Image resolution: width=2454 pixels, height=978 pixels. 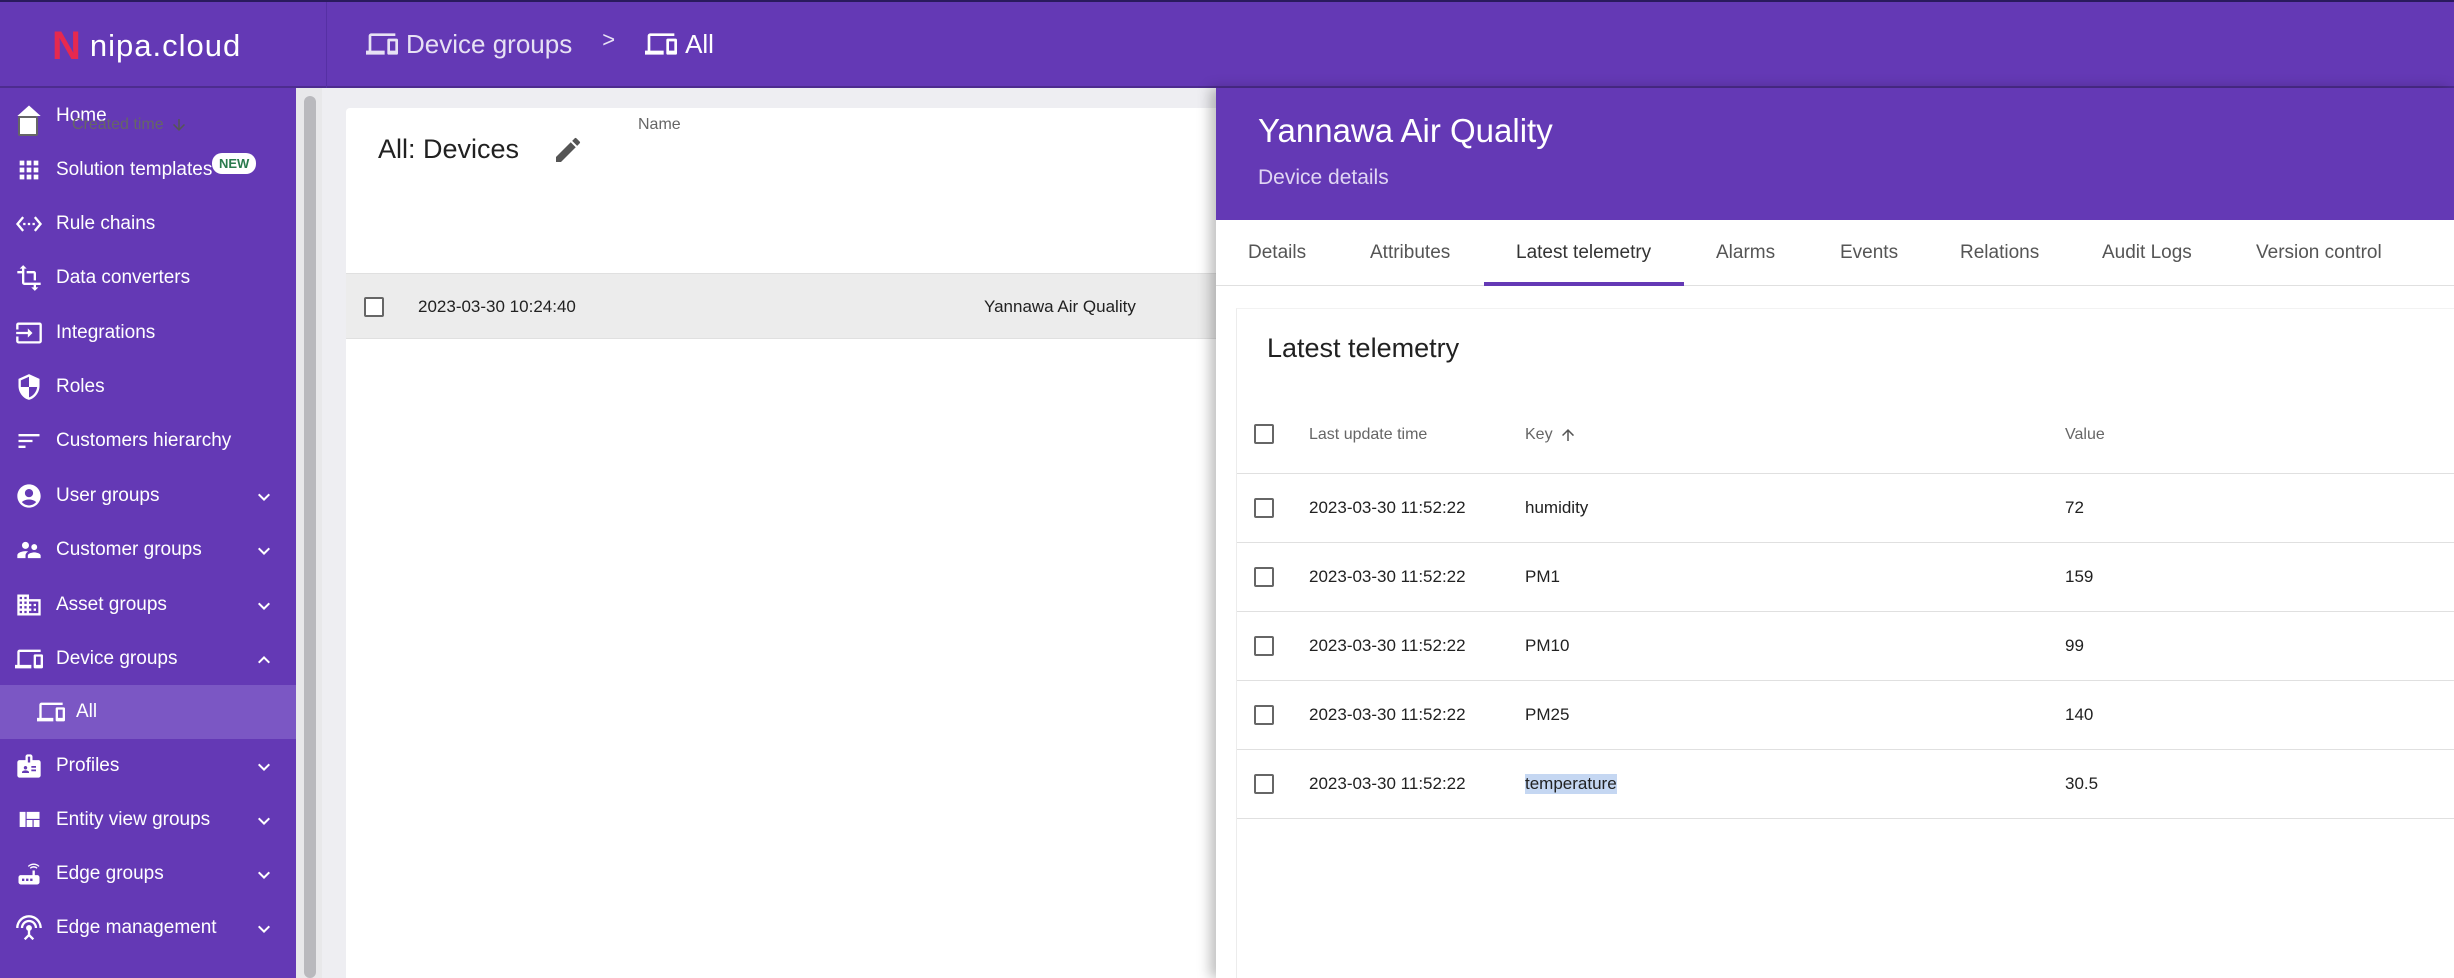 I want to click on row-name: Yannawa Air Quality, so click(x=1060, y=306).